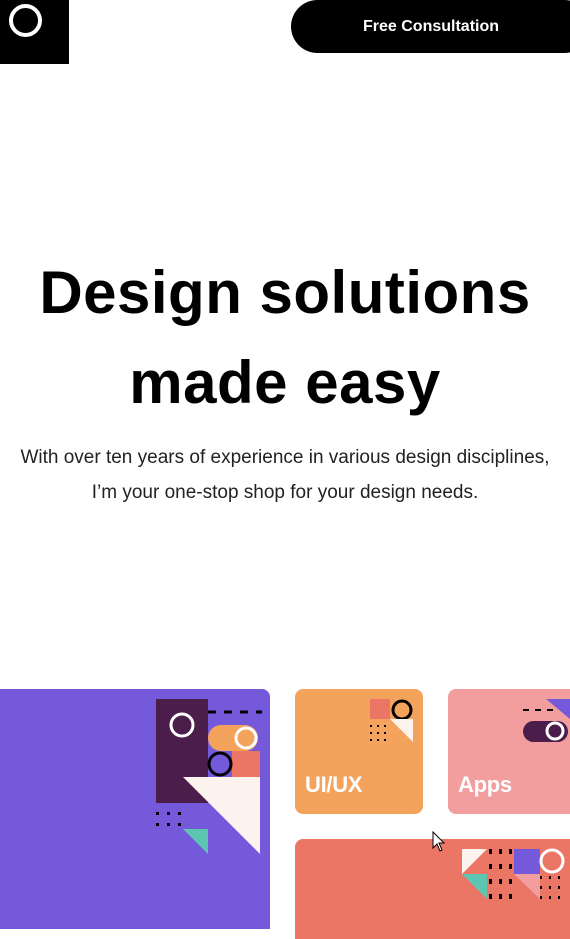  Describe the element at coordinates (285, 292) in the screenshot. I see `hero-title-line-1: Design solutions` at that location.